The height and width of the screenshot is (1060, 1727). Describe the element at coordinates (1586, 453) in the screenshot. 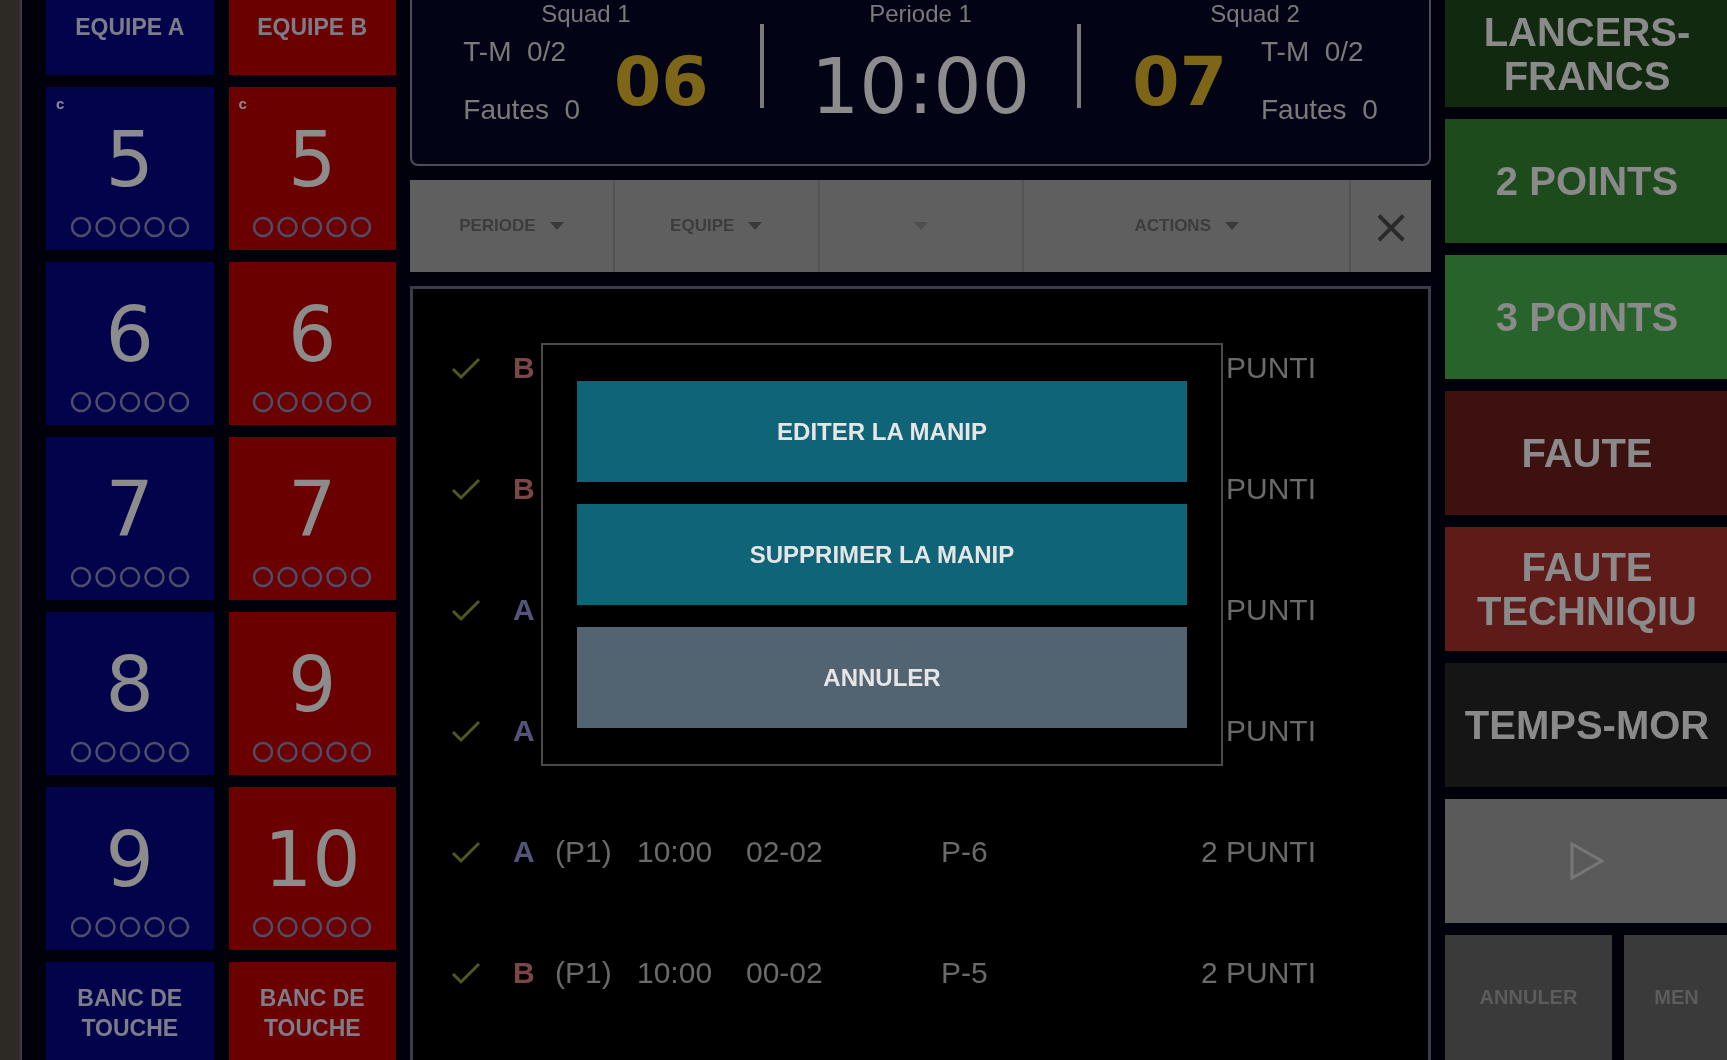

I see `action-button: FAUTE` at that location.